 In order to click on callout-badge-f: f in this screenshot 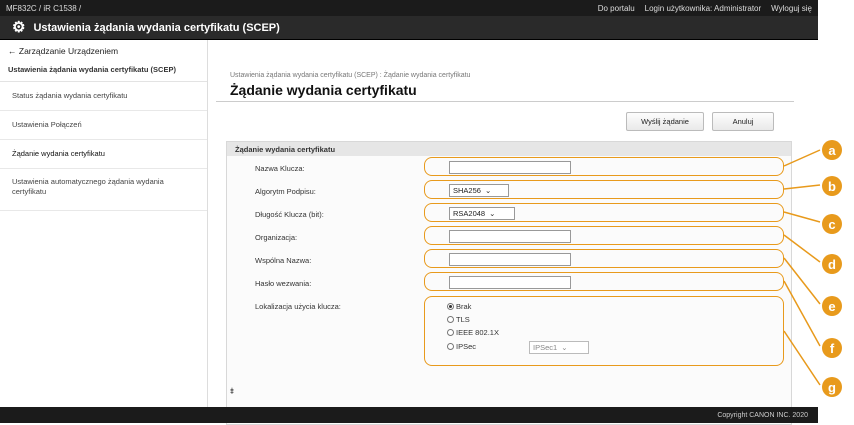, I will do `click(832, 348)`.